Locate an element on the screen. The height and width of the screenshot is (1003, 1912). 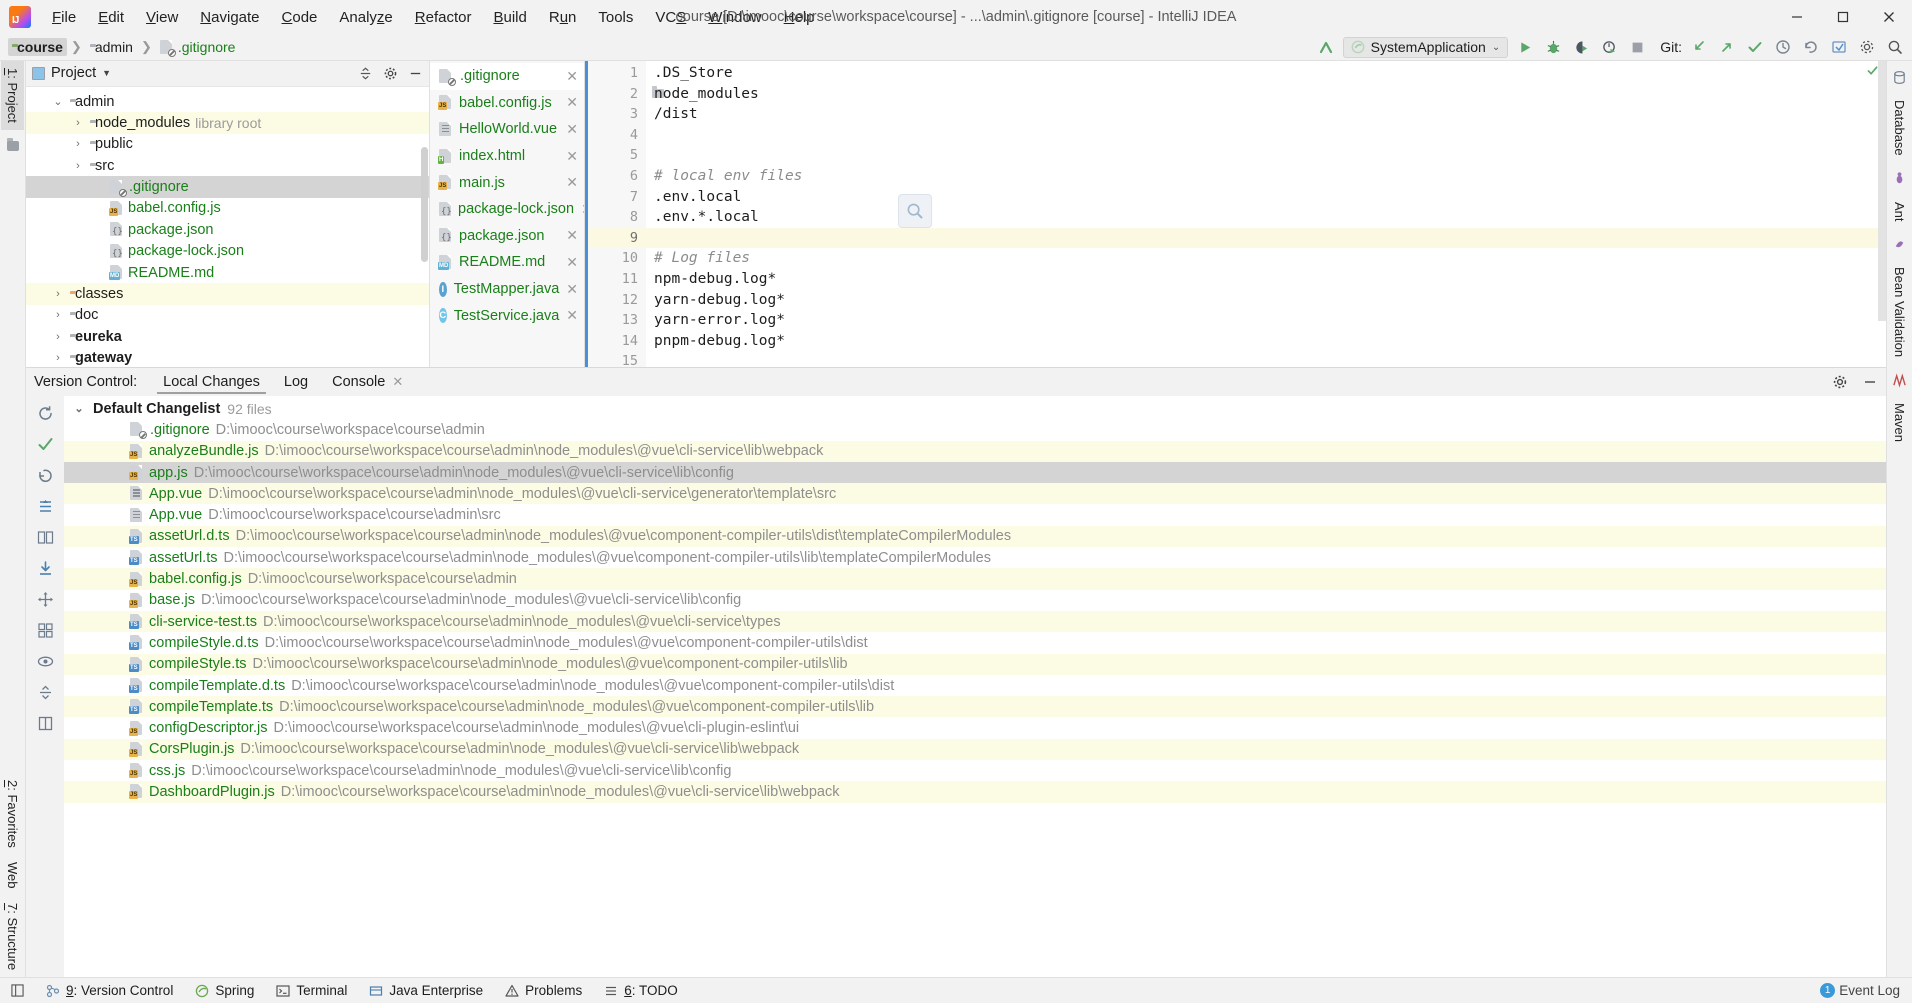
group-by-icon is located at coordinates (45, 630).